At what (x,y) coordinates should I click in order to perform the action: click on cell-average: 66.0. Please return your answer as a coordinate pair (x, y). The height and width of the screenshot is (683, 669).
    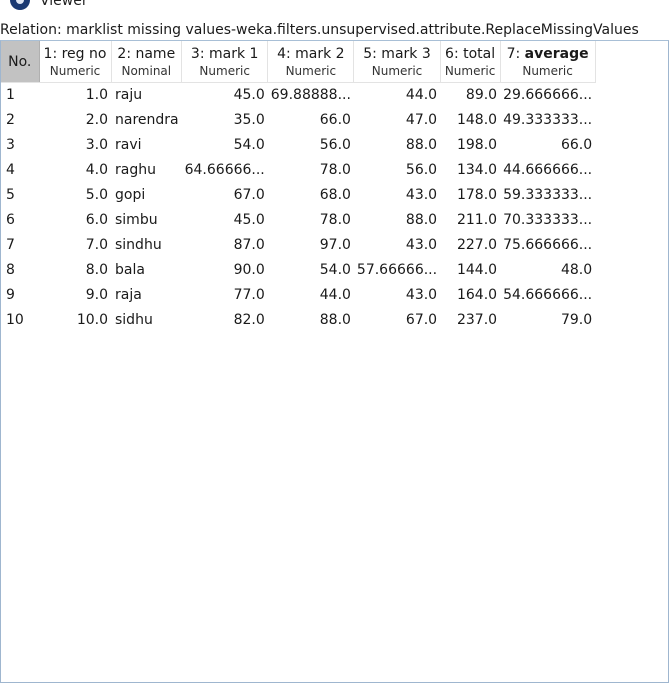
    Looking at the image, I should click on (547, 145).